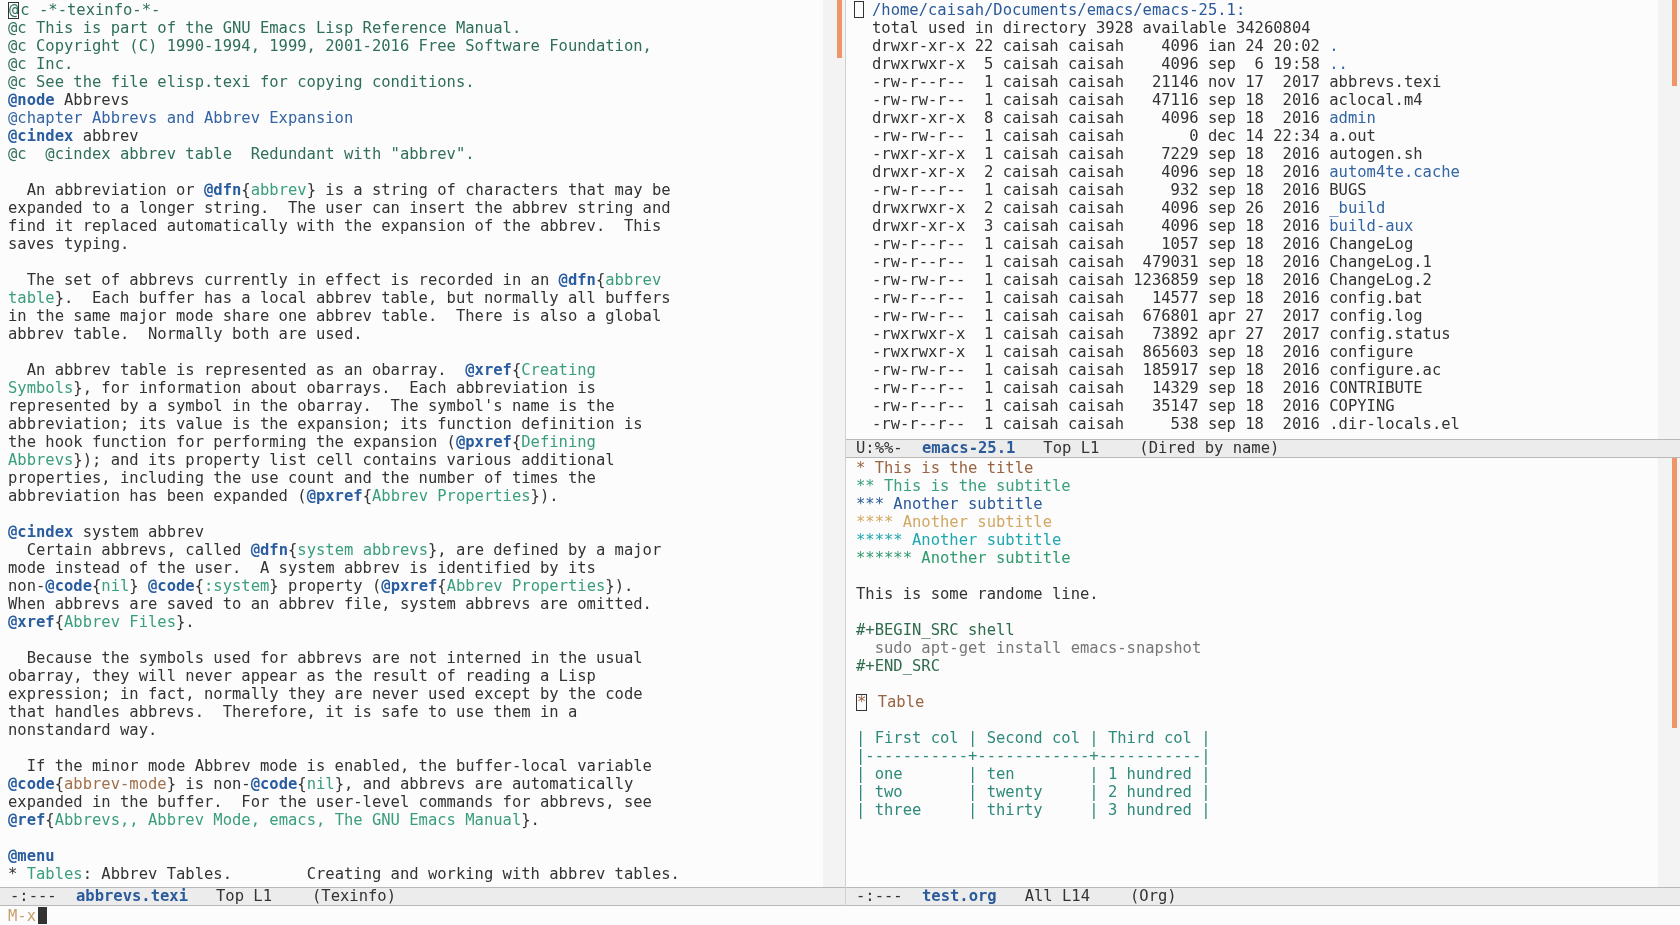  What do you see at coordinates (1371, 244) in the screenshot?
I see `file-name: ChangeLog` at bounding box center [1371, 244].